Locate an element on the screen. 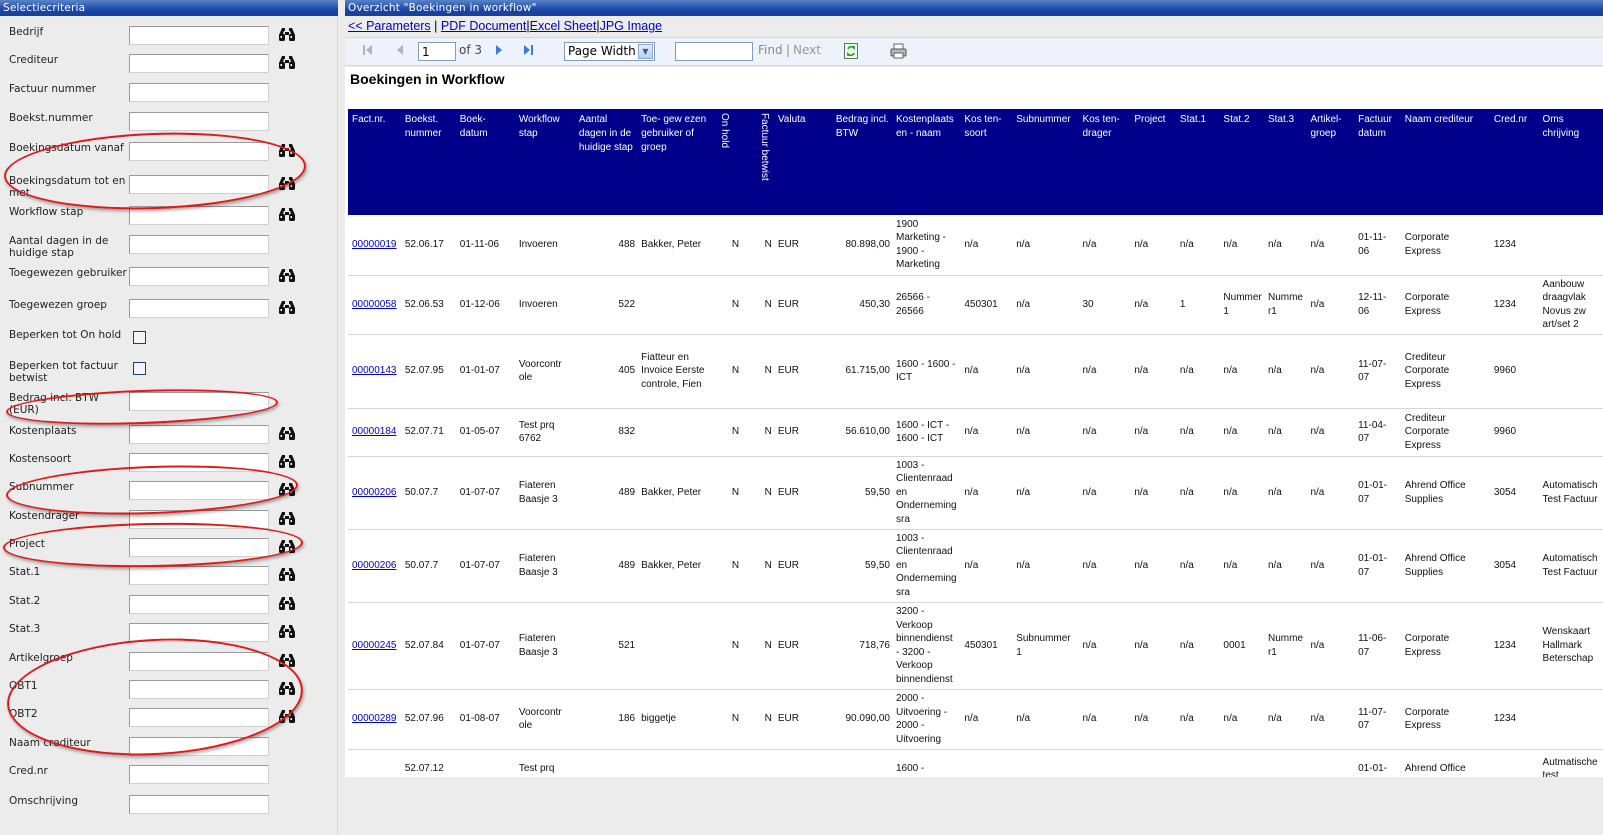 The image size is (1603, 835). criteria-label: OBT2 is located at coordinates (23, 714).